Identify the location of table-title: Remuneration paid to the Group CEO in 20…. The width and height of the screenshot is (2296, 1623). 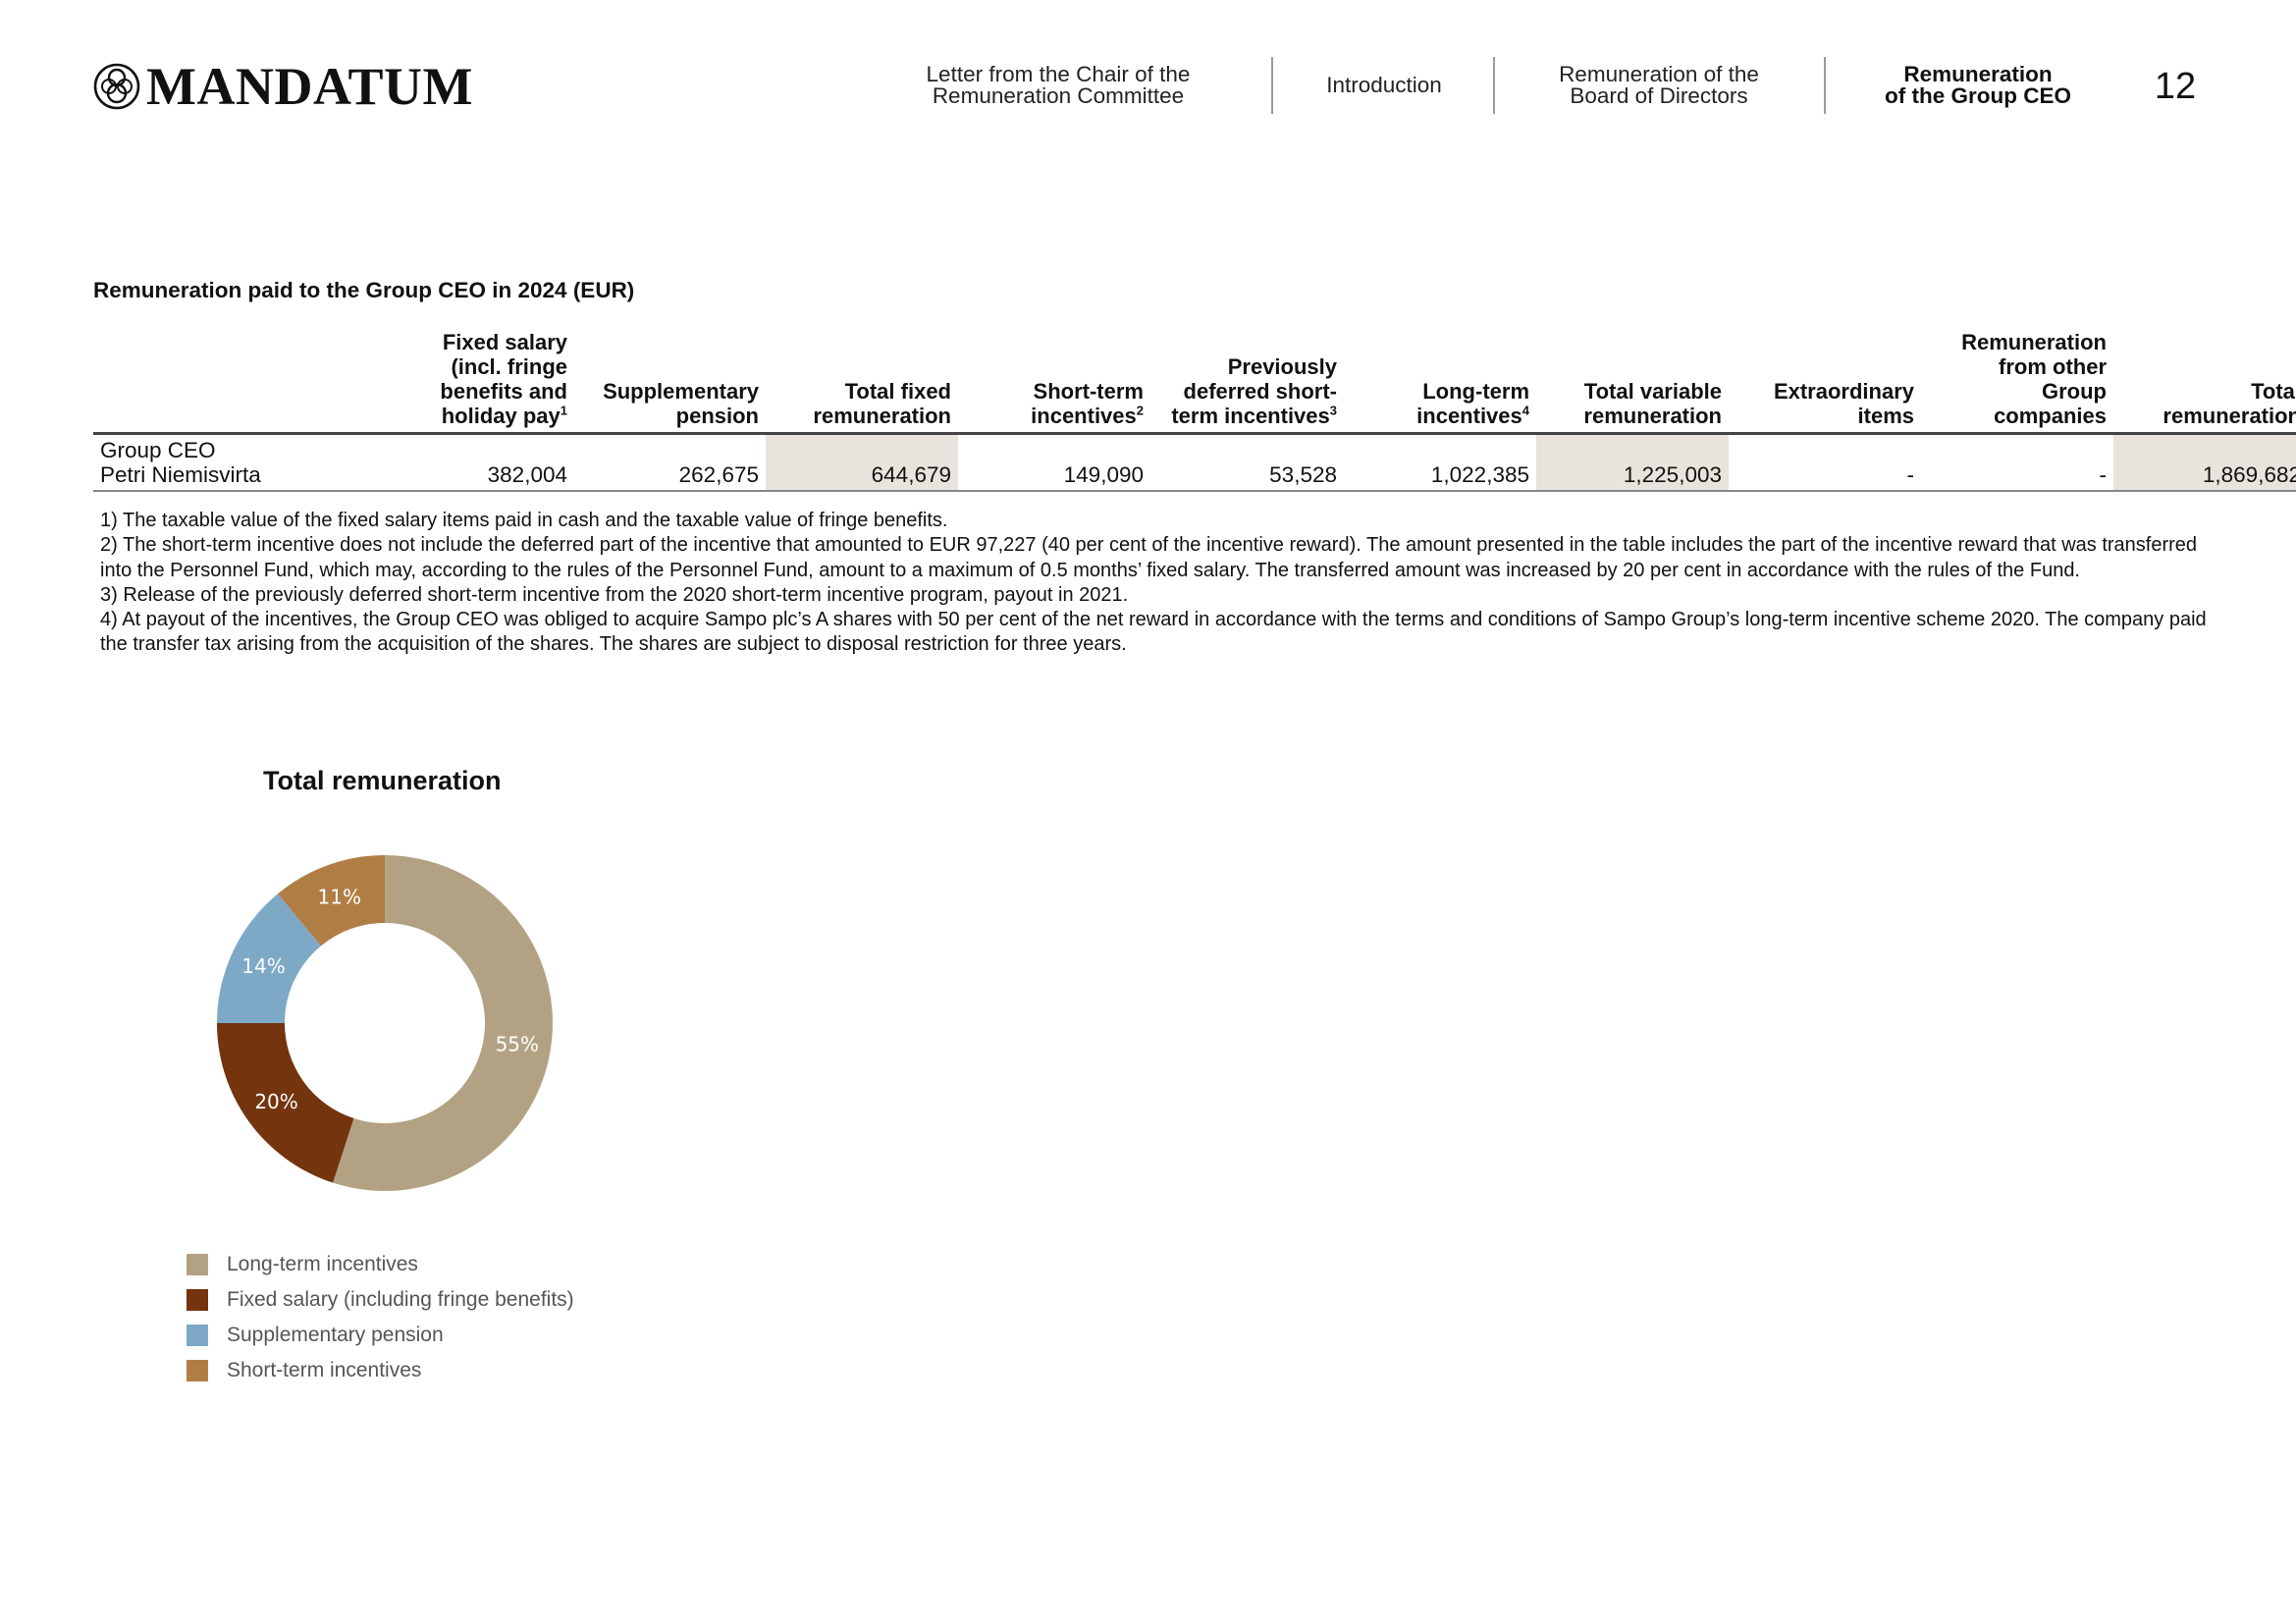
(364, 290).